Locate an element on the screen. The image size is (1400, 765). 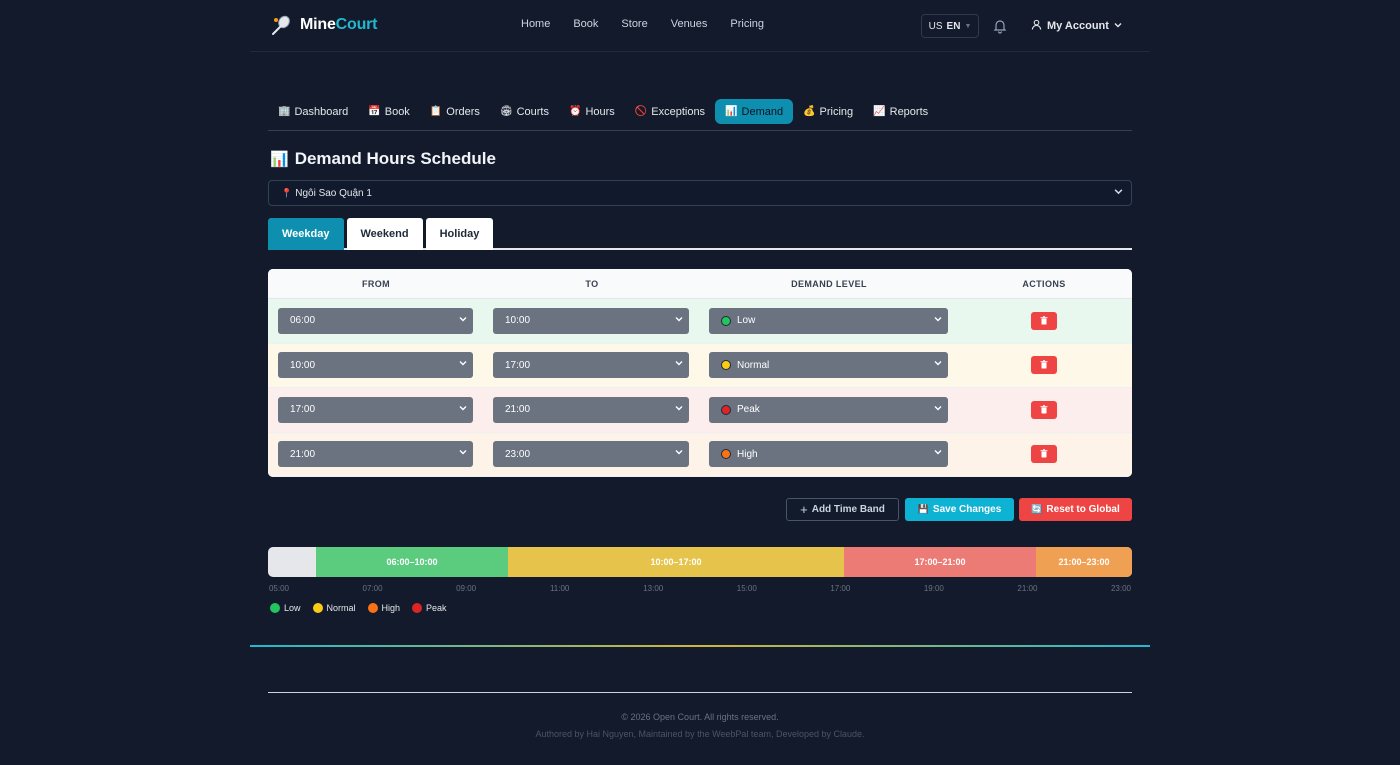
reset-to-global-button: 🔄 Reset to Global is located at coordinates (1075, 509).